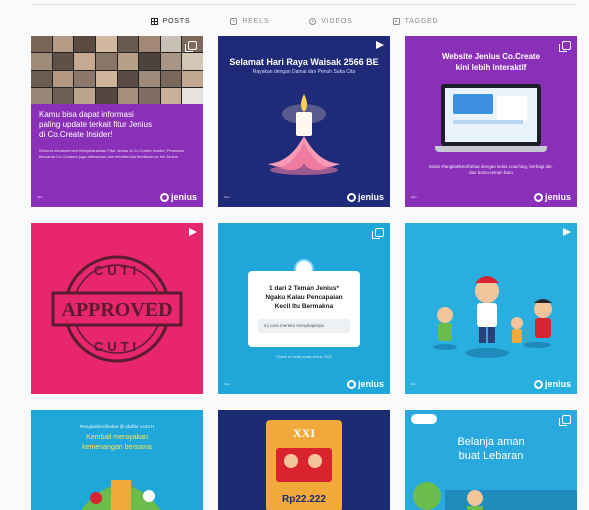 This screenshot has width=589, height=510. Describe the element at coordinates (117, 447) in the screenshot. I see `post-line-2: kemenangan bersama` at that location.